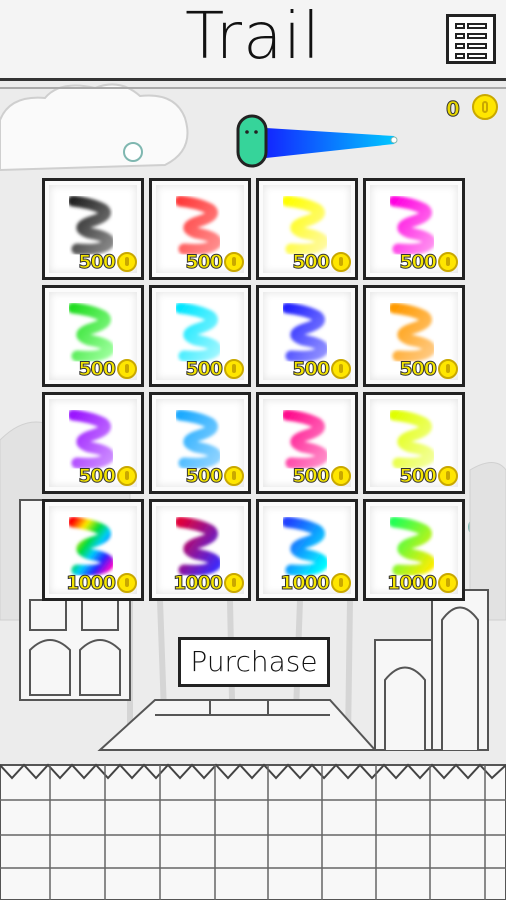 The width and height of the screenshot is (506, 900). I want to click on purchase-button: Purchase, so click(254, 662).